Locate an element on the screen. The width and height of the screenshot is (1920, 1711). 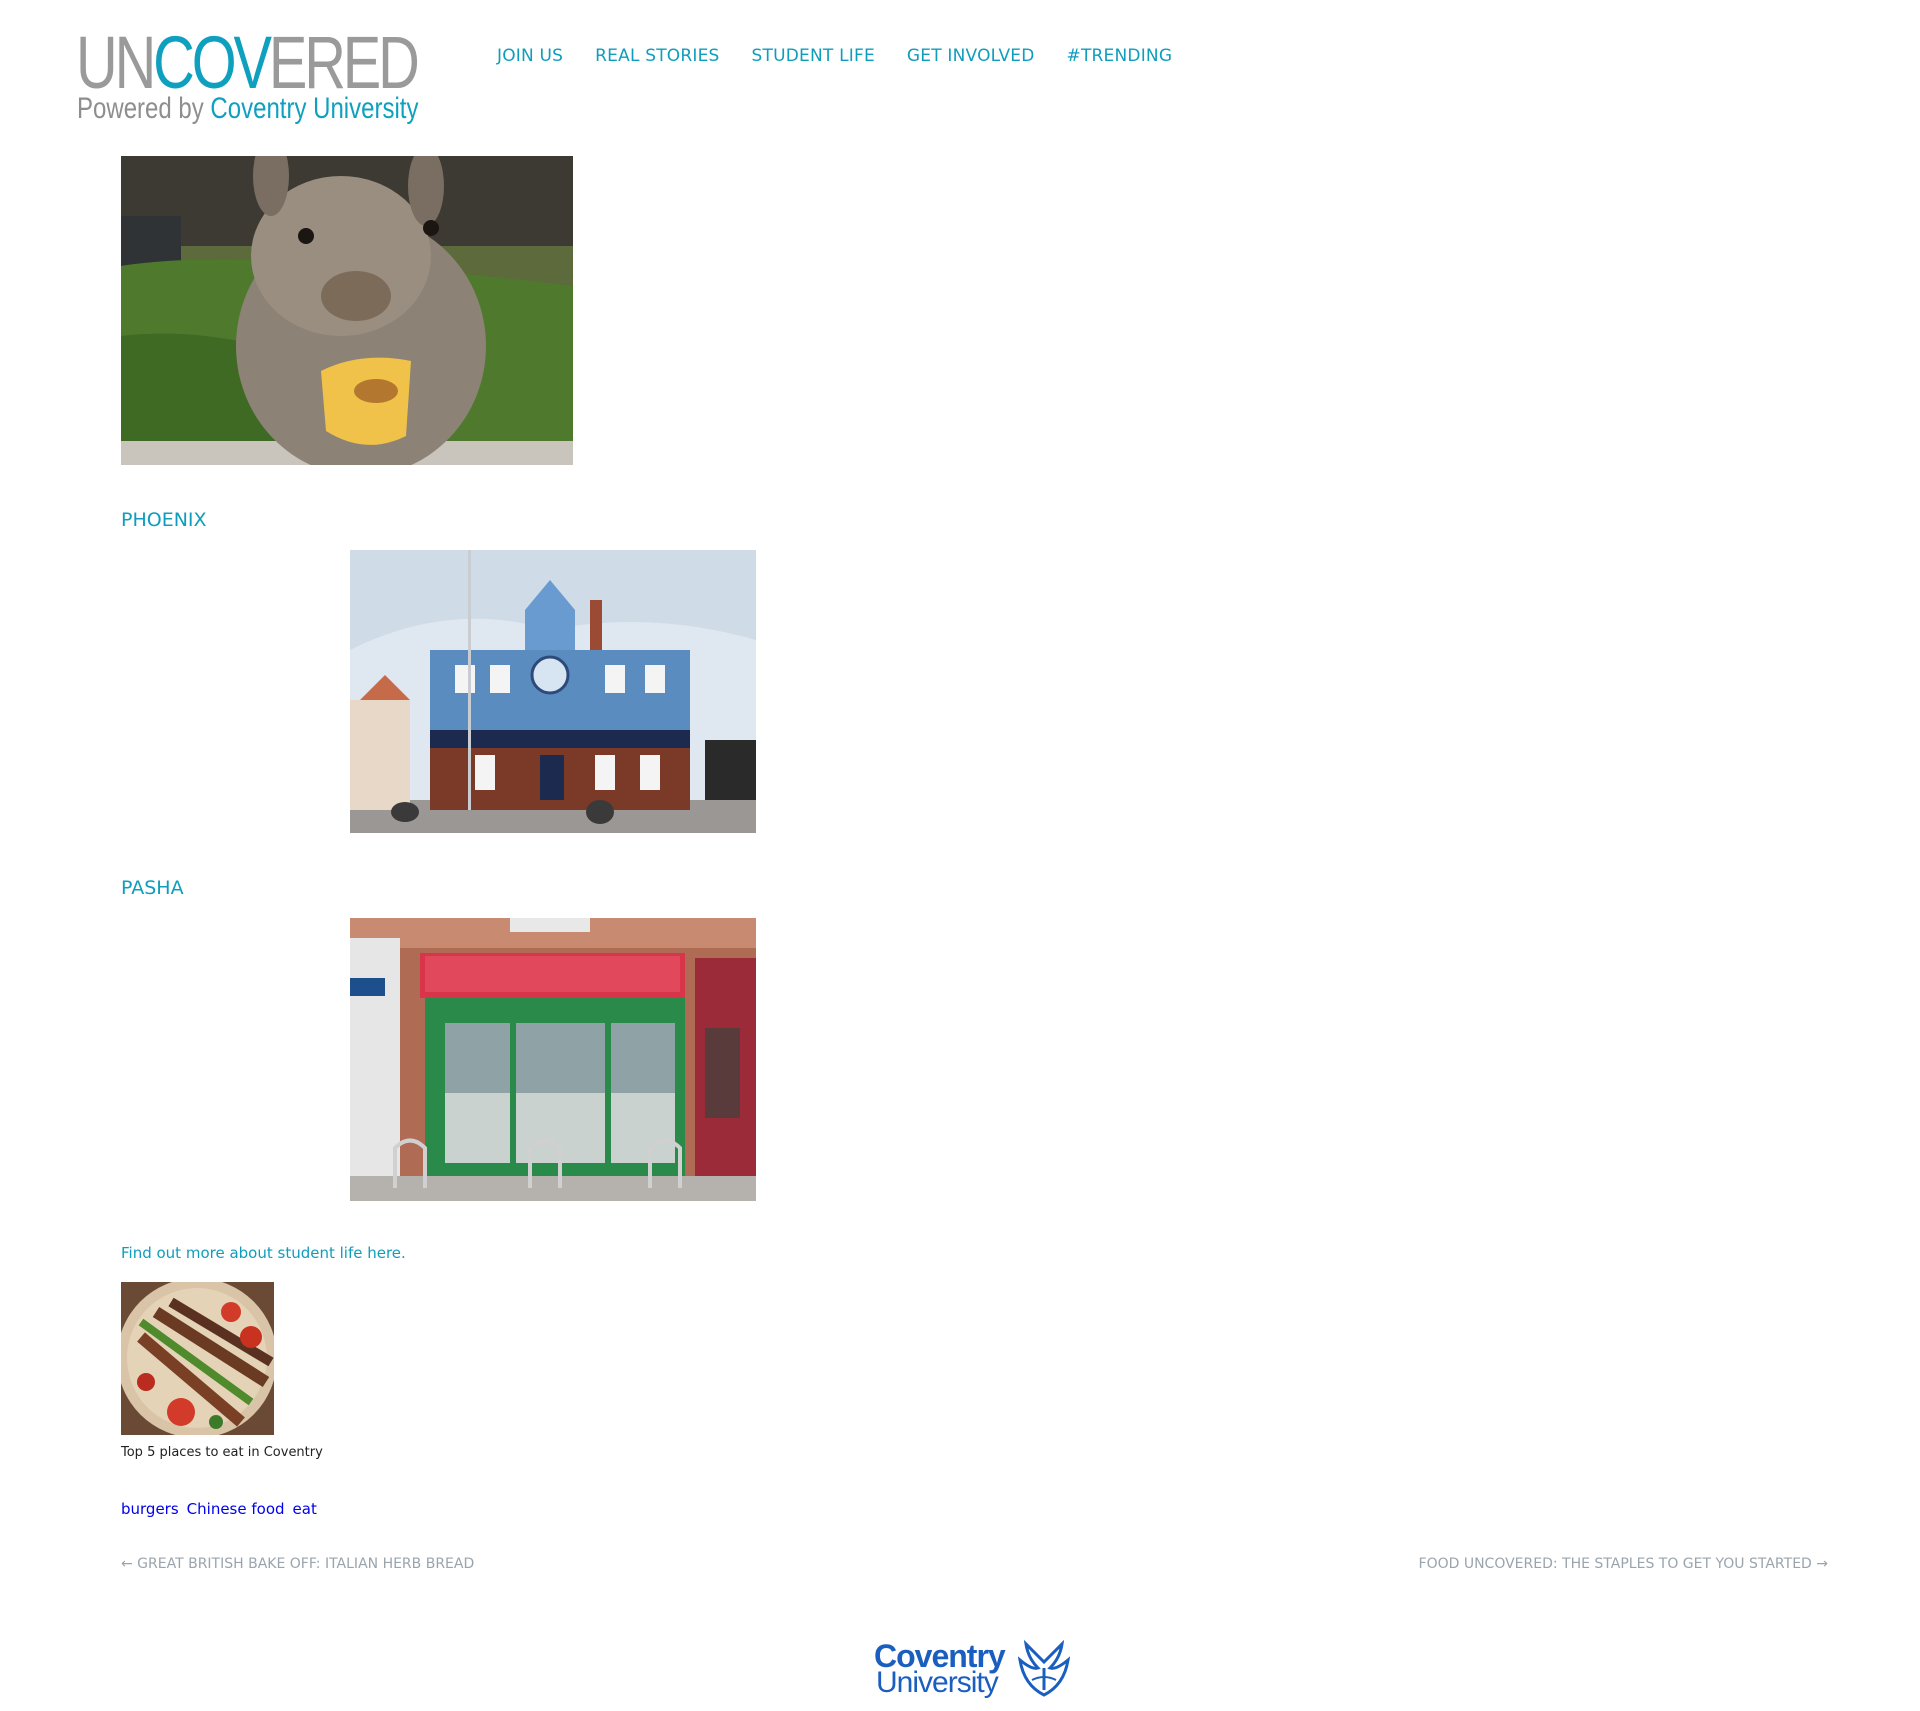
logo-tagline: Powered by Coventry University is located at coordinates (248, 108).